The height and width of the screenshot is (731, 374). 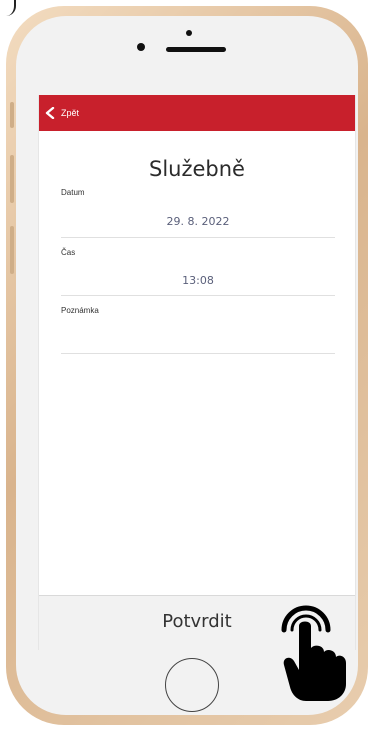 I want to click on chevron-left-icon, so click(x=50, y=113).